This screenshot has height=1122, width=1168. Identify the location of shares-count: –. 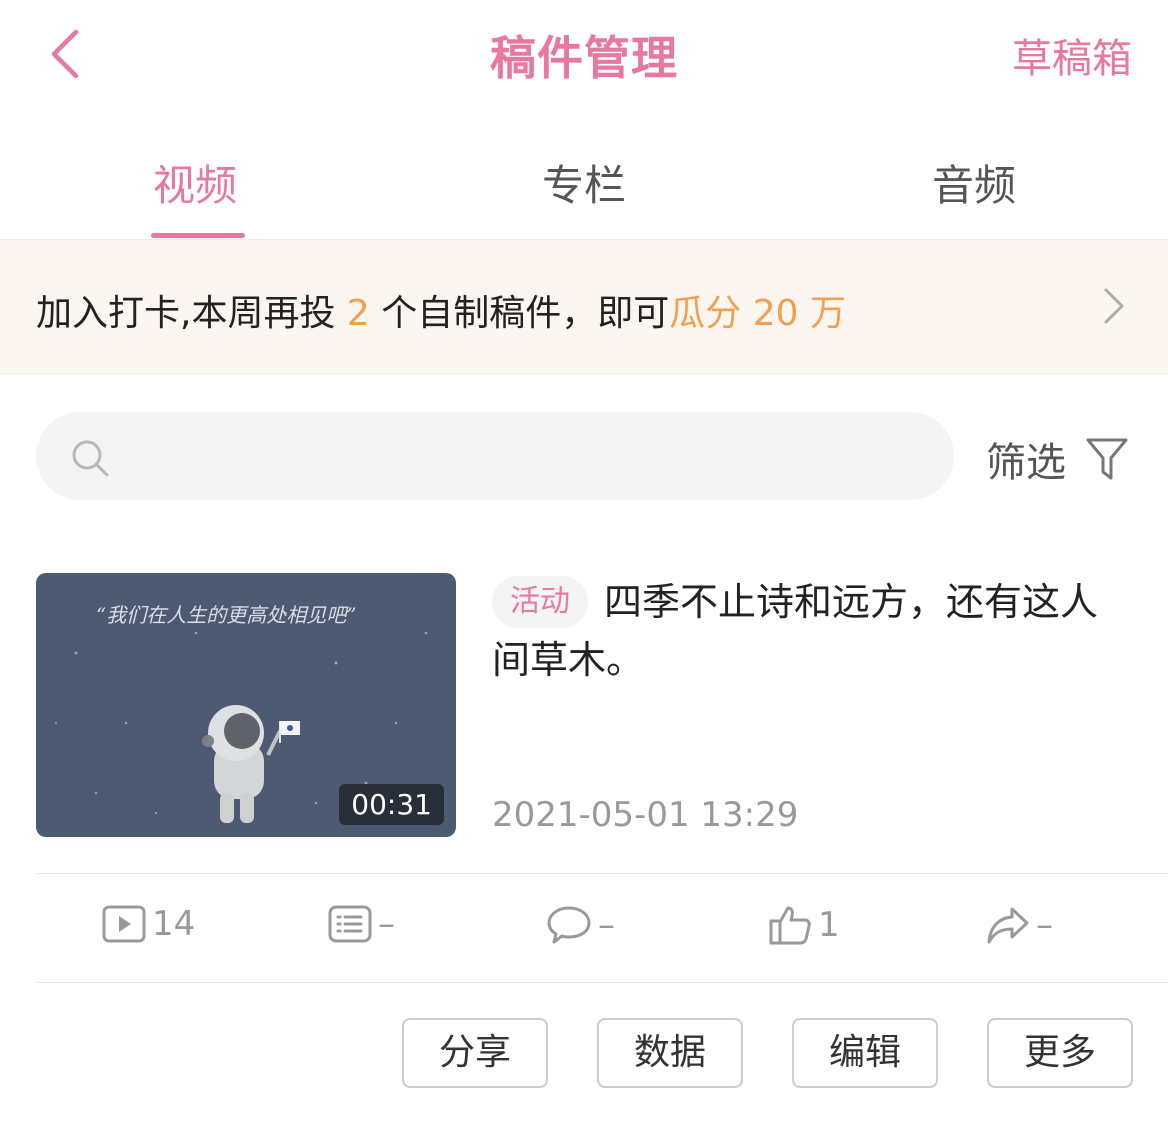
(1044, 925).